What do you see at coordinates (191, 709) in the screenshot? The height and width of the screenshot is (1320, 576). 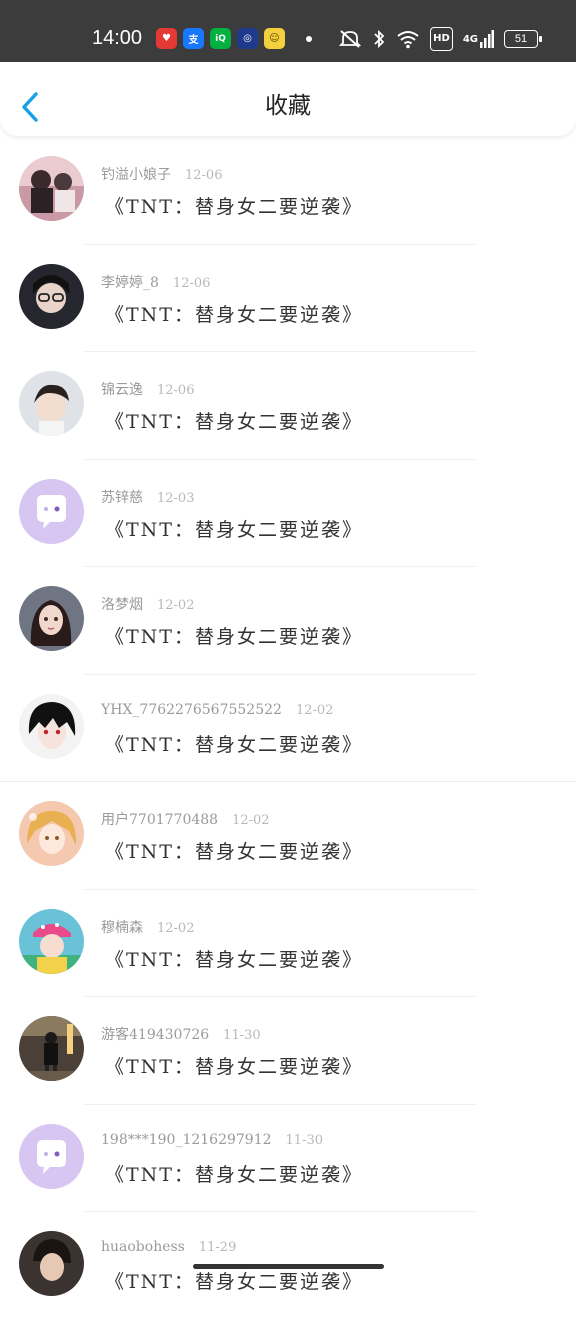 I see `user-name: YHX_7762276567552522` at bounding box center [191, 709].